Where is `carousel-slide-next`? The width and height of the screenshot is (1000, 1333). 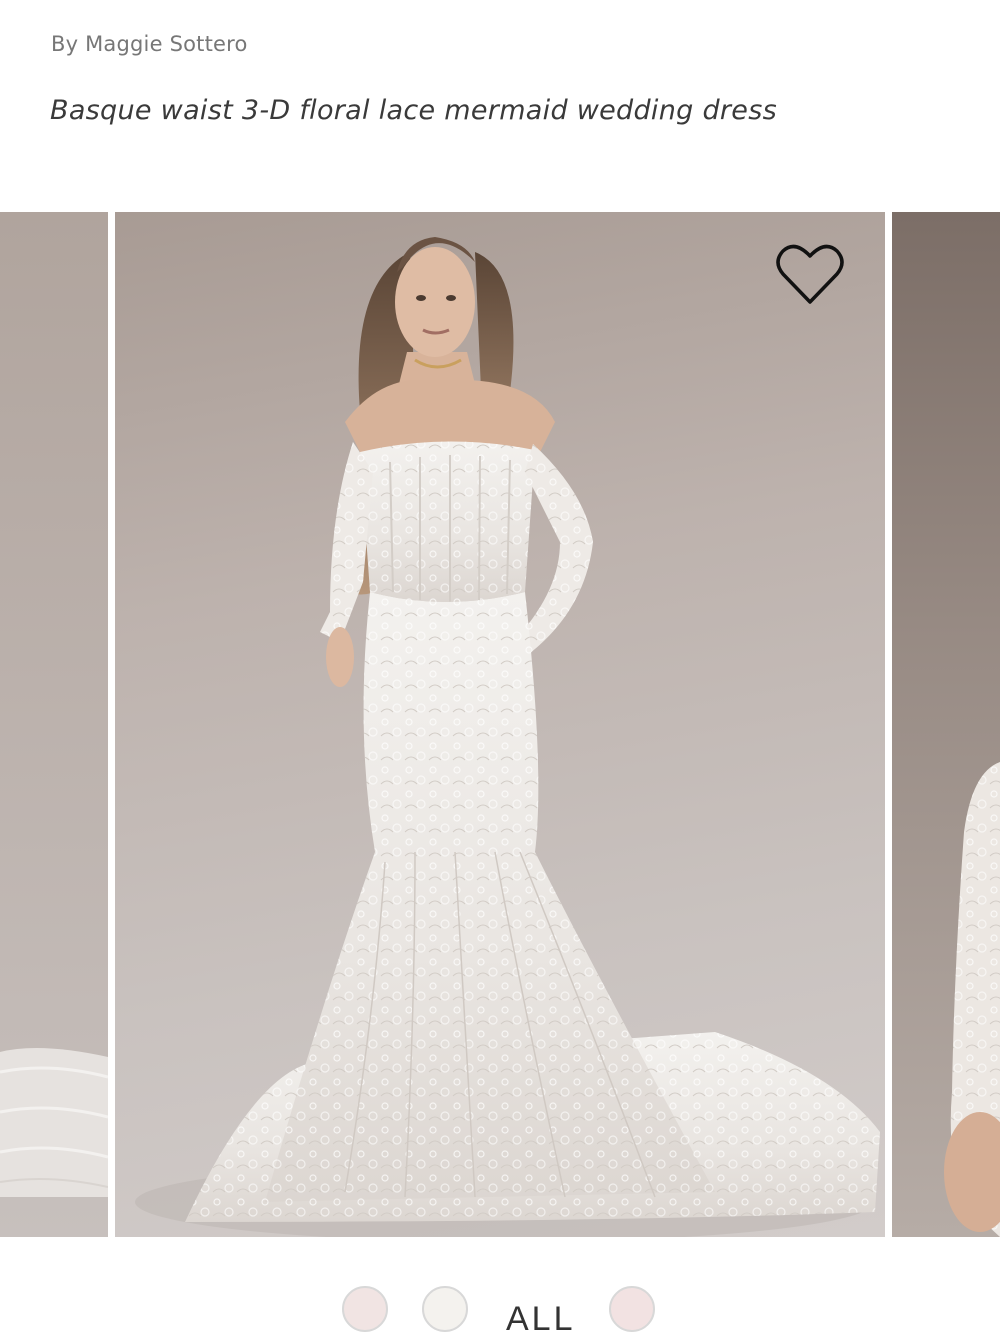
carousel-slide-next is located at coordinates (946, 724).